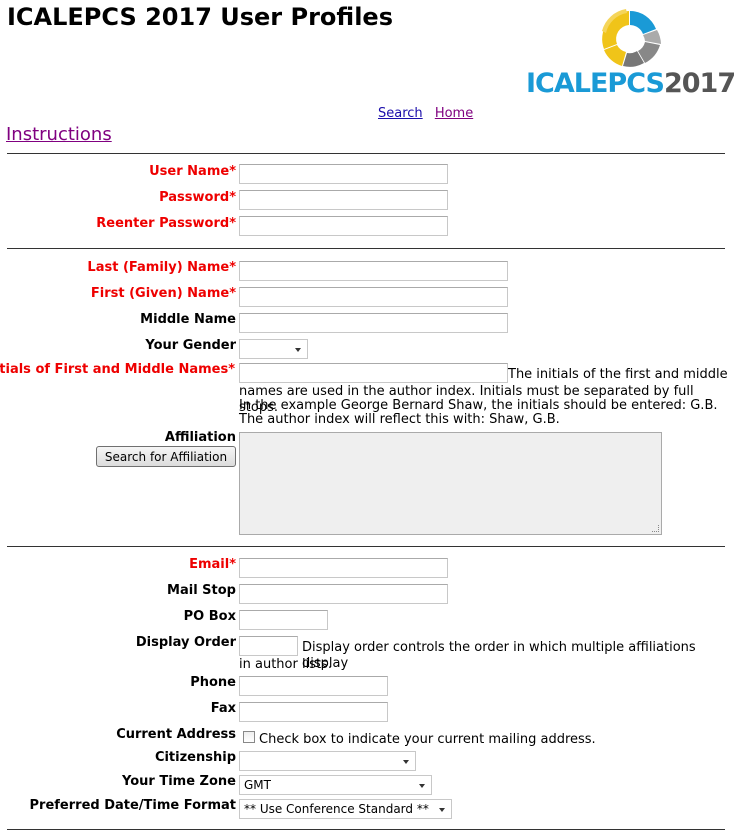 The image size is (734, 834). Describe the element at coordinates (185, 642) in the screenshot. I see `display-order-label: Display Order` at that location.